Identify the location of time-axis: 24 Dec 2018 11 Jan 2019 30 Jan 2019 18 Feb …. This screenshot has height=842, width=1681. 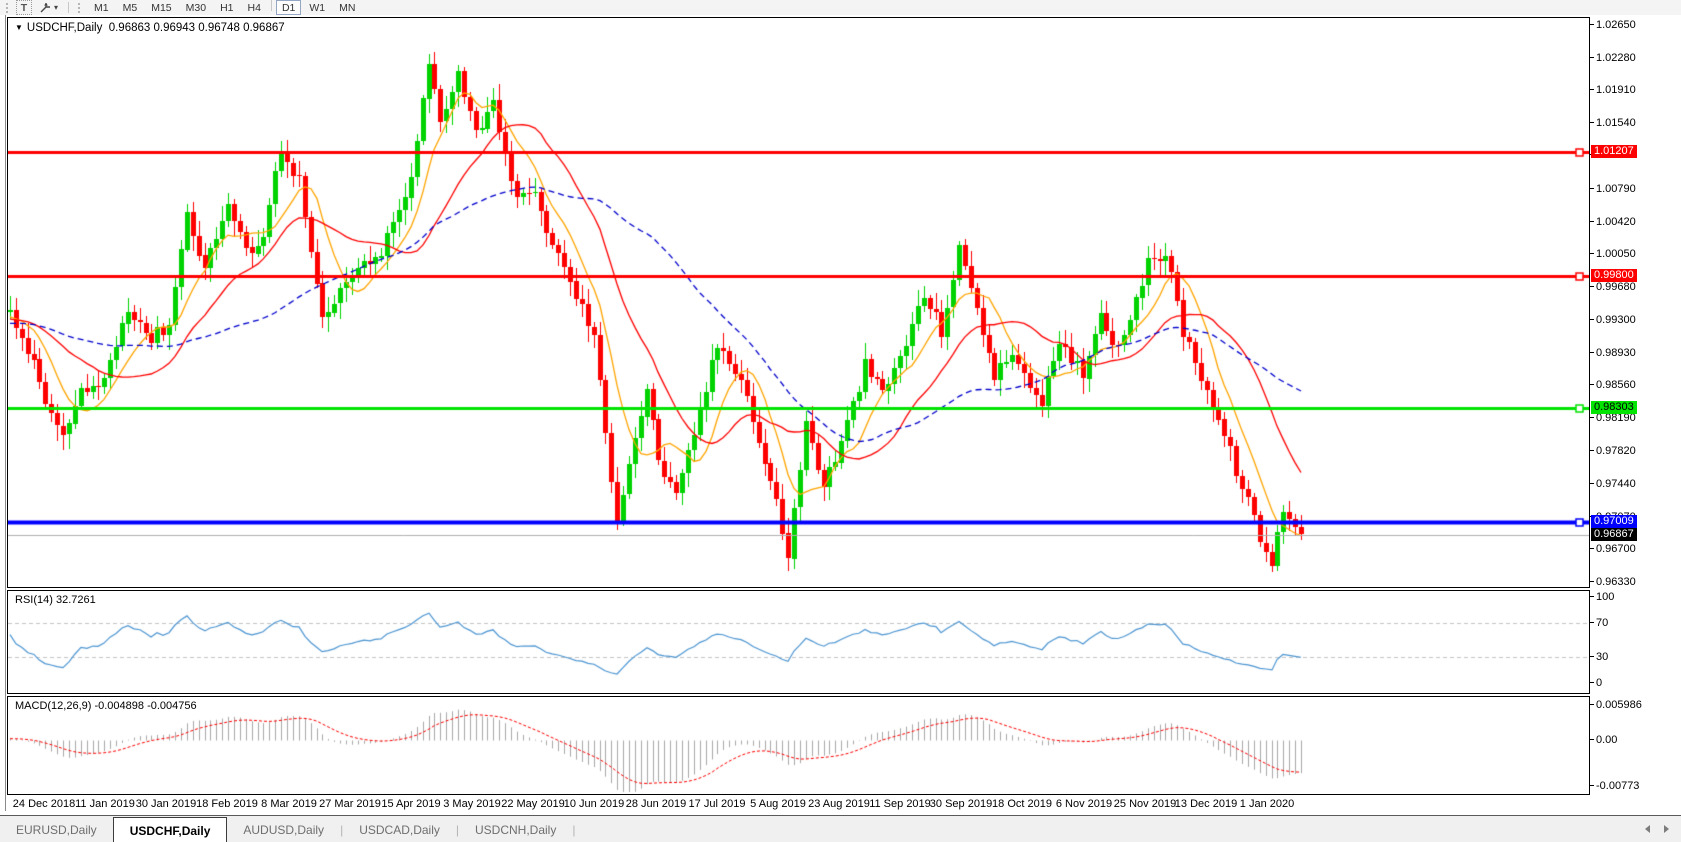
(795, 805).